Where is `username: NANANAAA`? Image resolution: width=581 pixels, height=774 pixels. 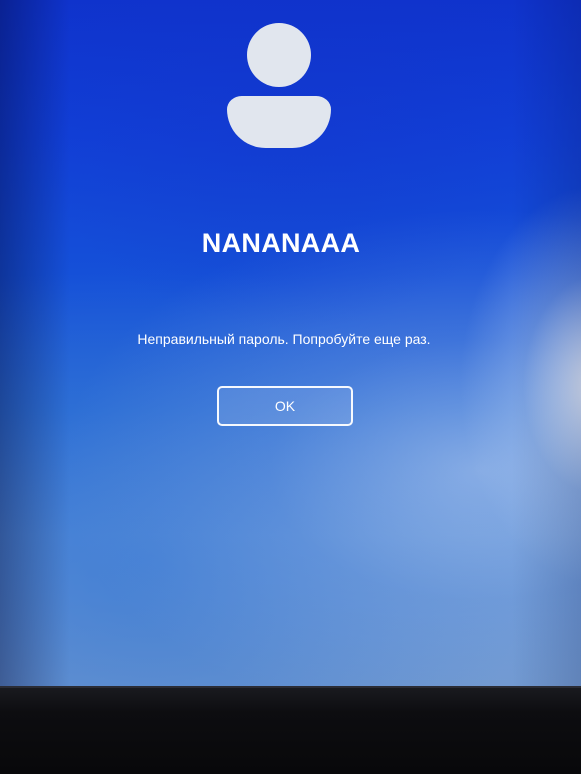
username: NANANAAA is located at coordinates (281, 243).